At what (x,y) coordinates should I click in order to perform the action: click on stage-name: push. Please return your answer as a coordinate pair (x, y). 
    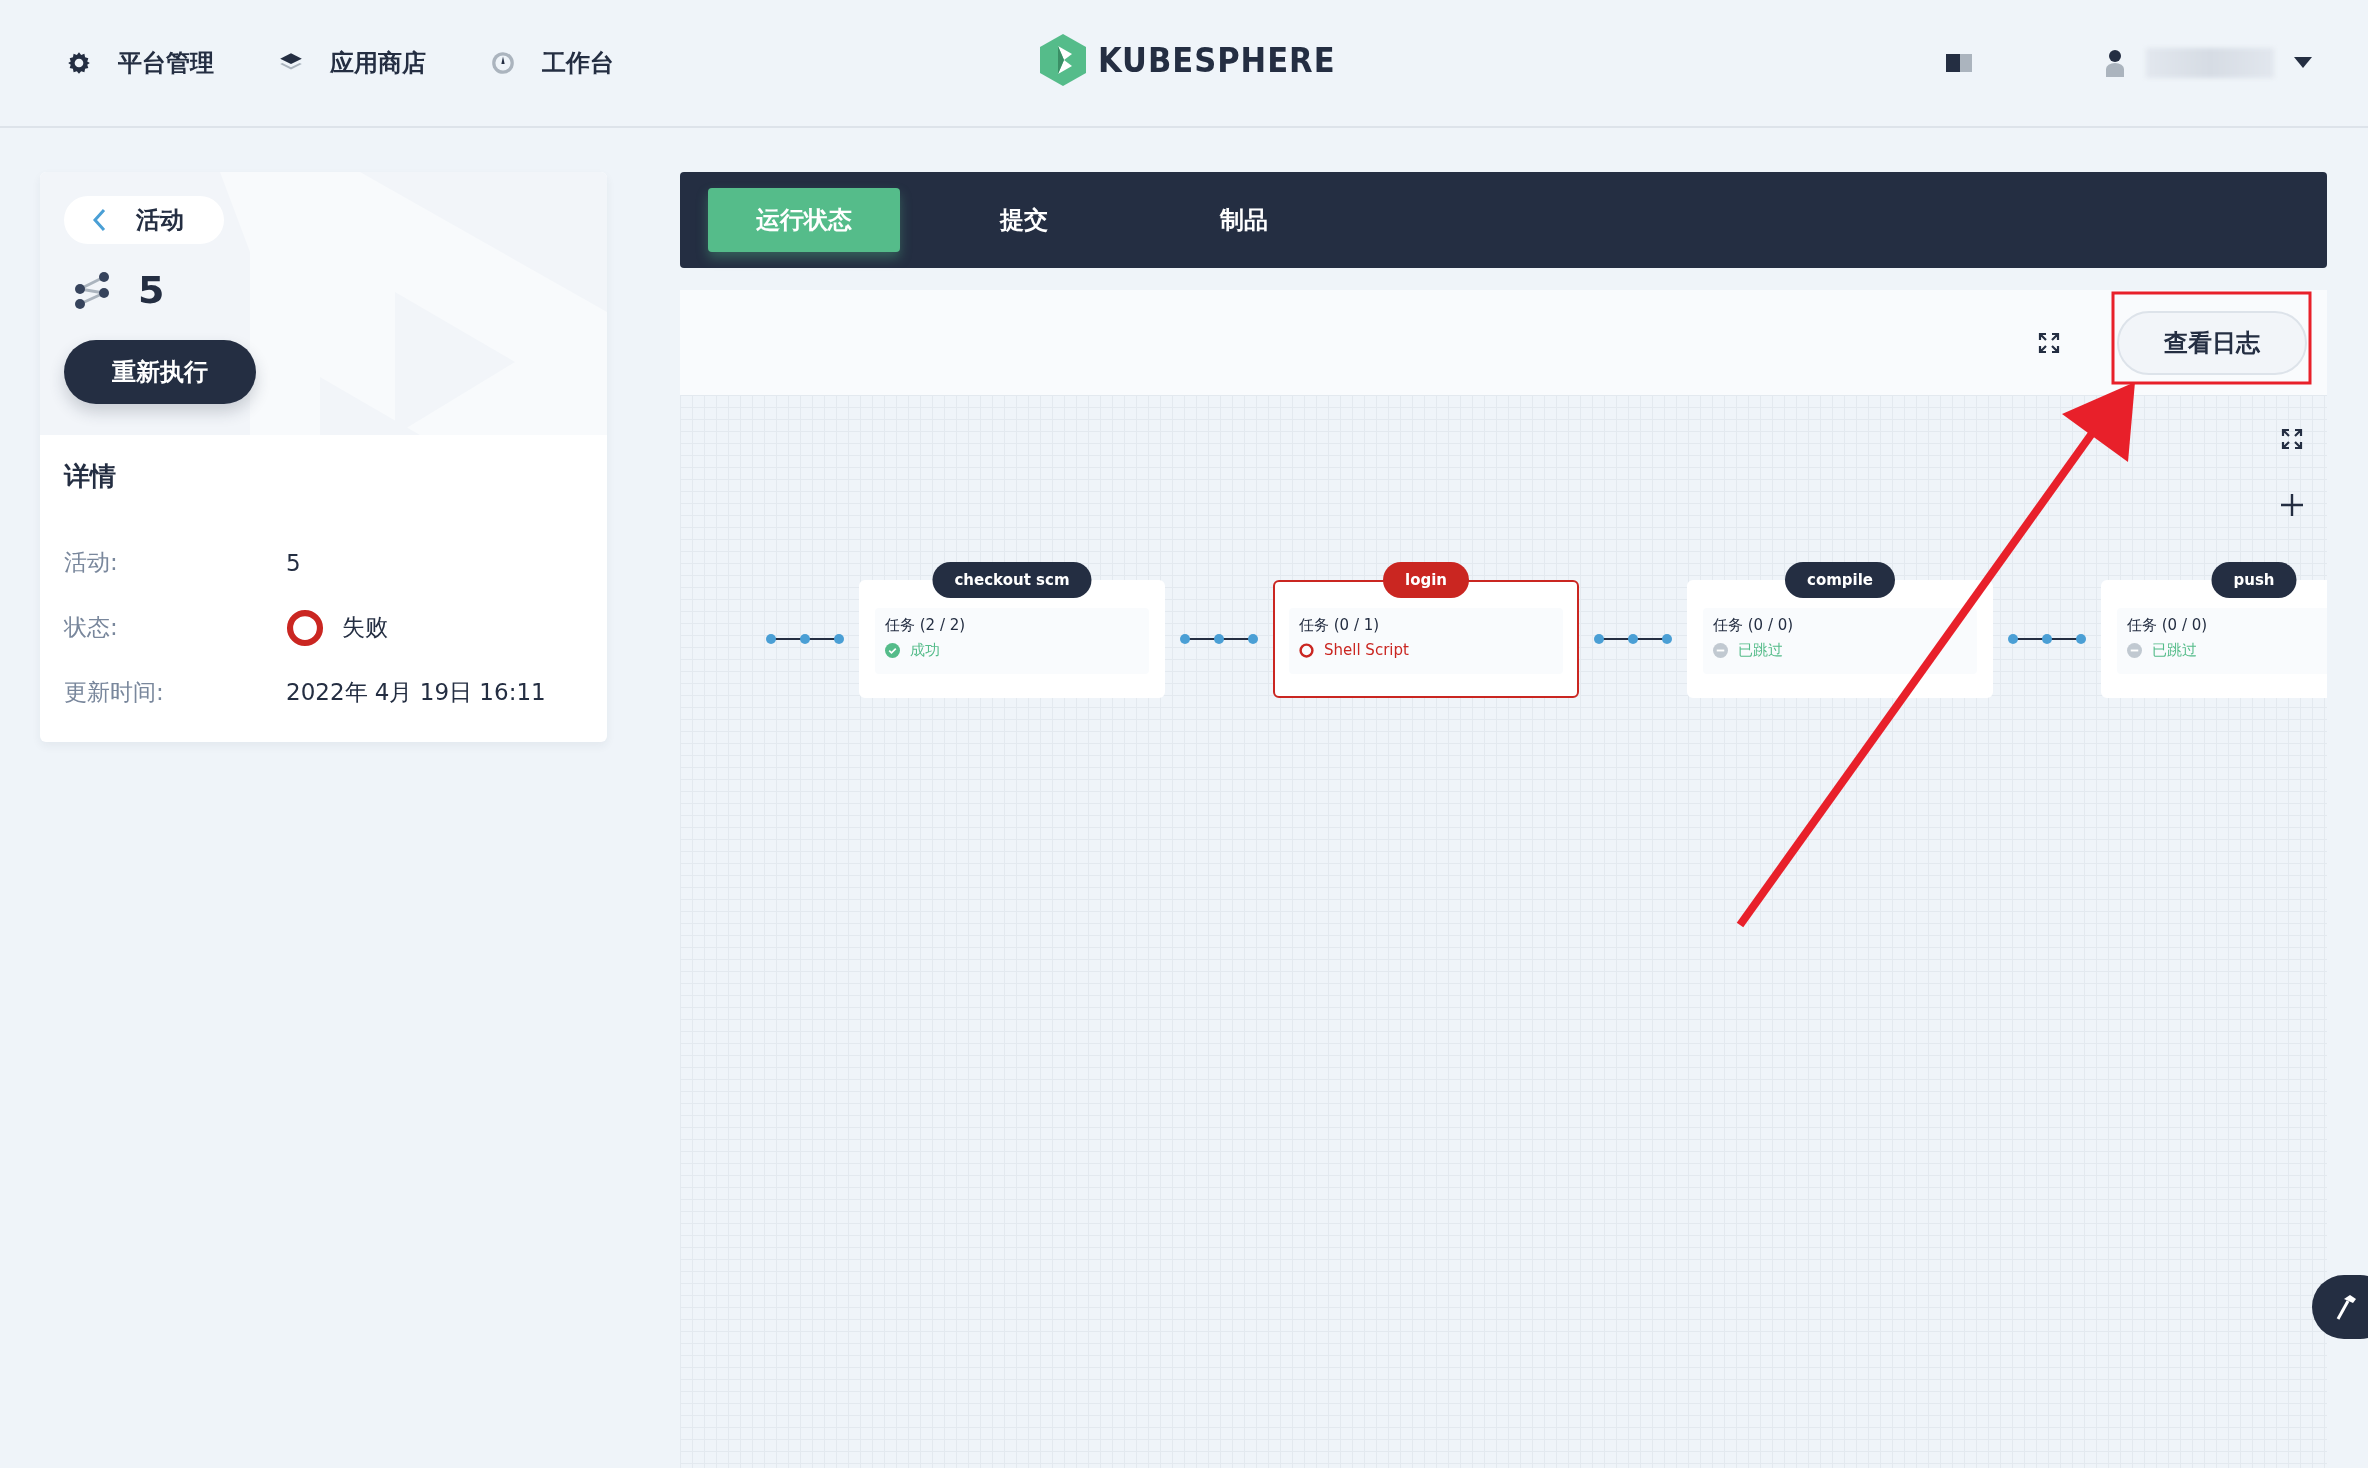
    Looking at the image, I should click on (2254, 580).